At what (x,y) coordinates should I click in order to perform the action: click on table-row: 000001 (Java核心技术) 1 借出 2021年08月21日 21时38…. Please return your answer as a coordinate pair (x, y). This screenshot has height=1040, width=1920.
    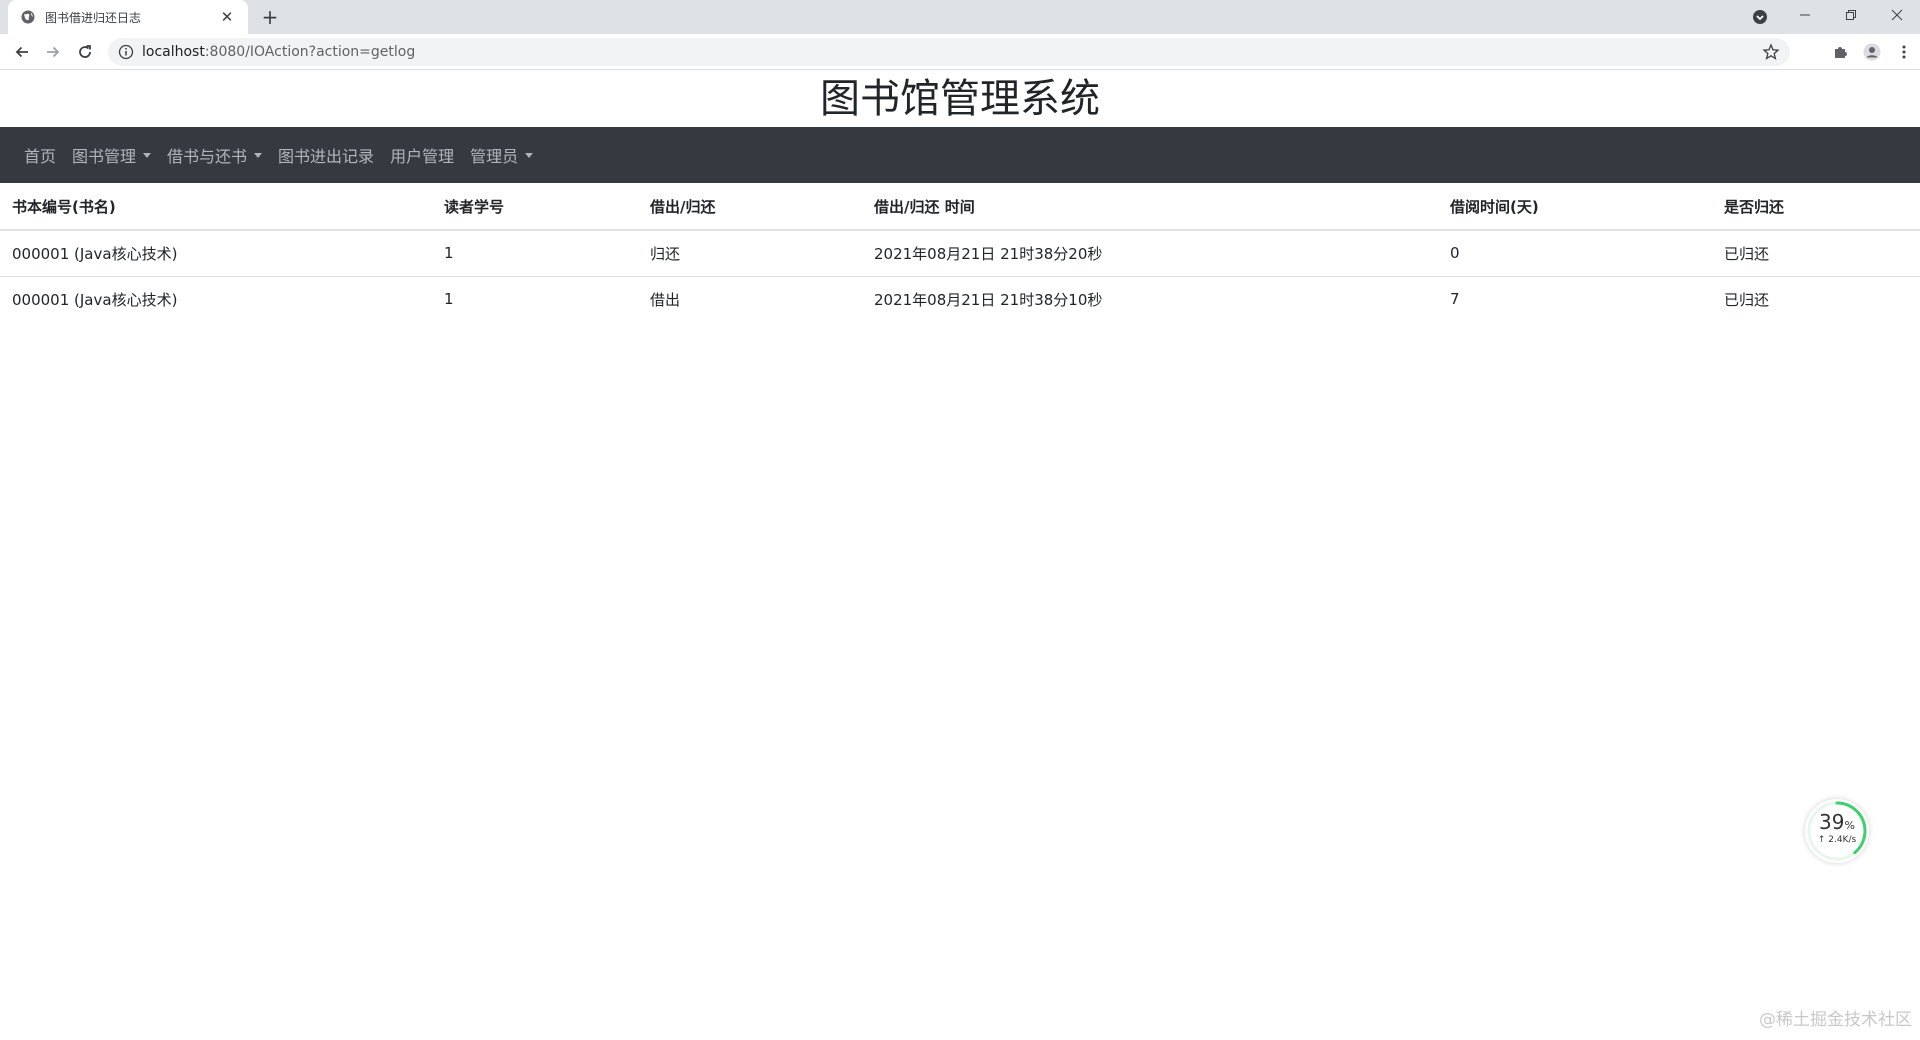
    Looking at the image, I should click on (960, 299).